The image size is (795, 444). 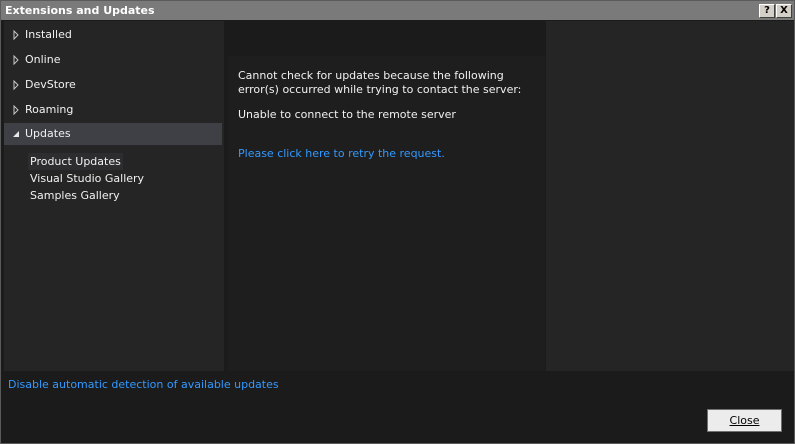 I want to click on help-button: ?, so click(x=767, y=11).